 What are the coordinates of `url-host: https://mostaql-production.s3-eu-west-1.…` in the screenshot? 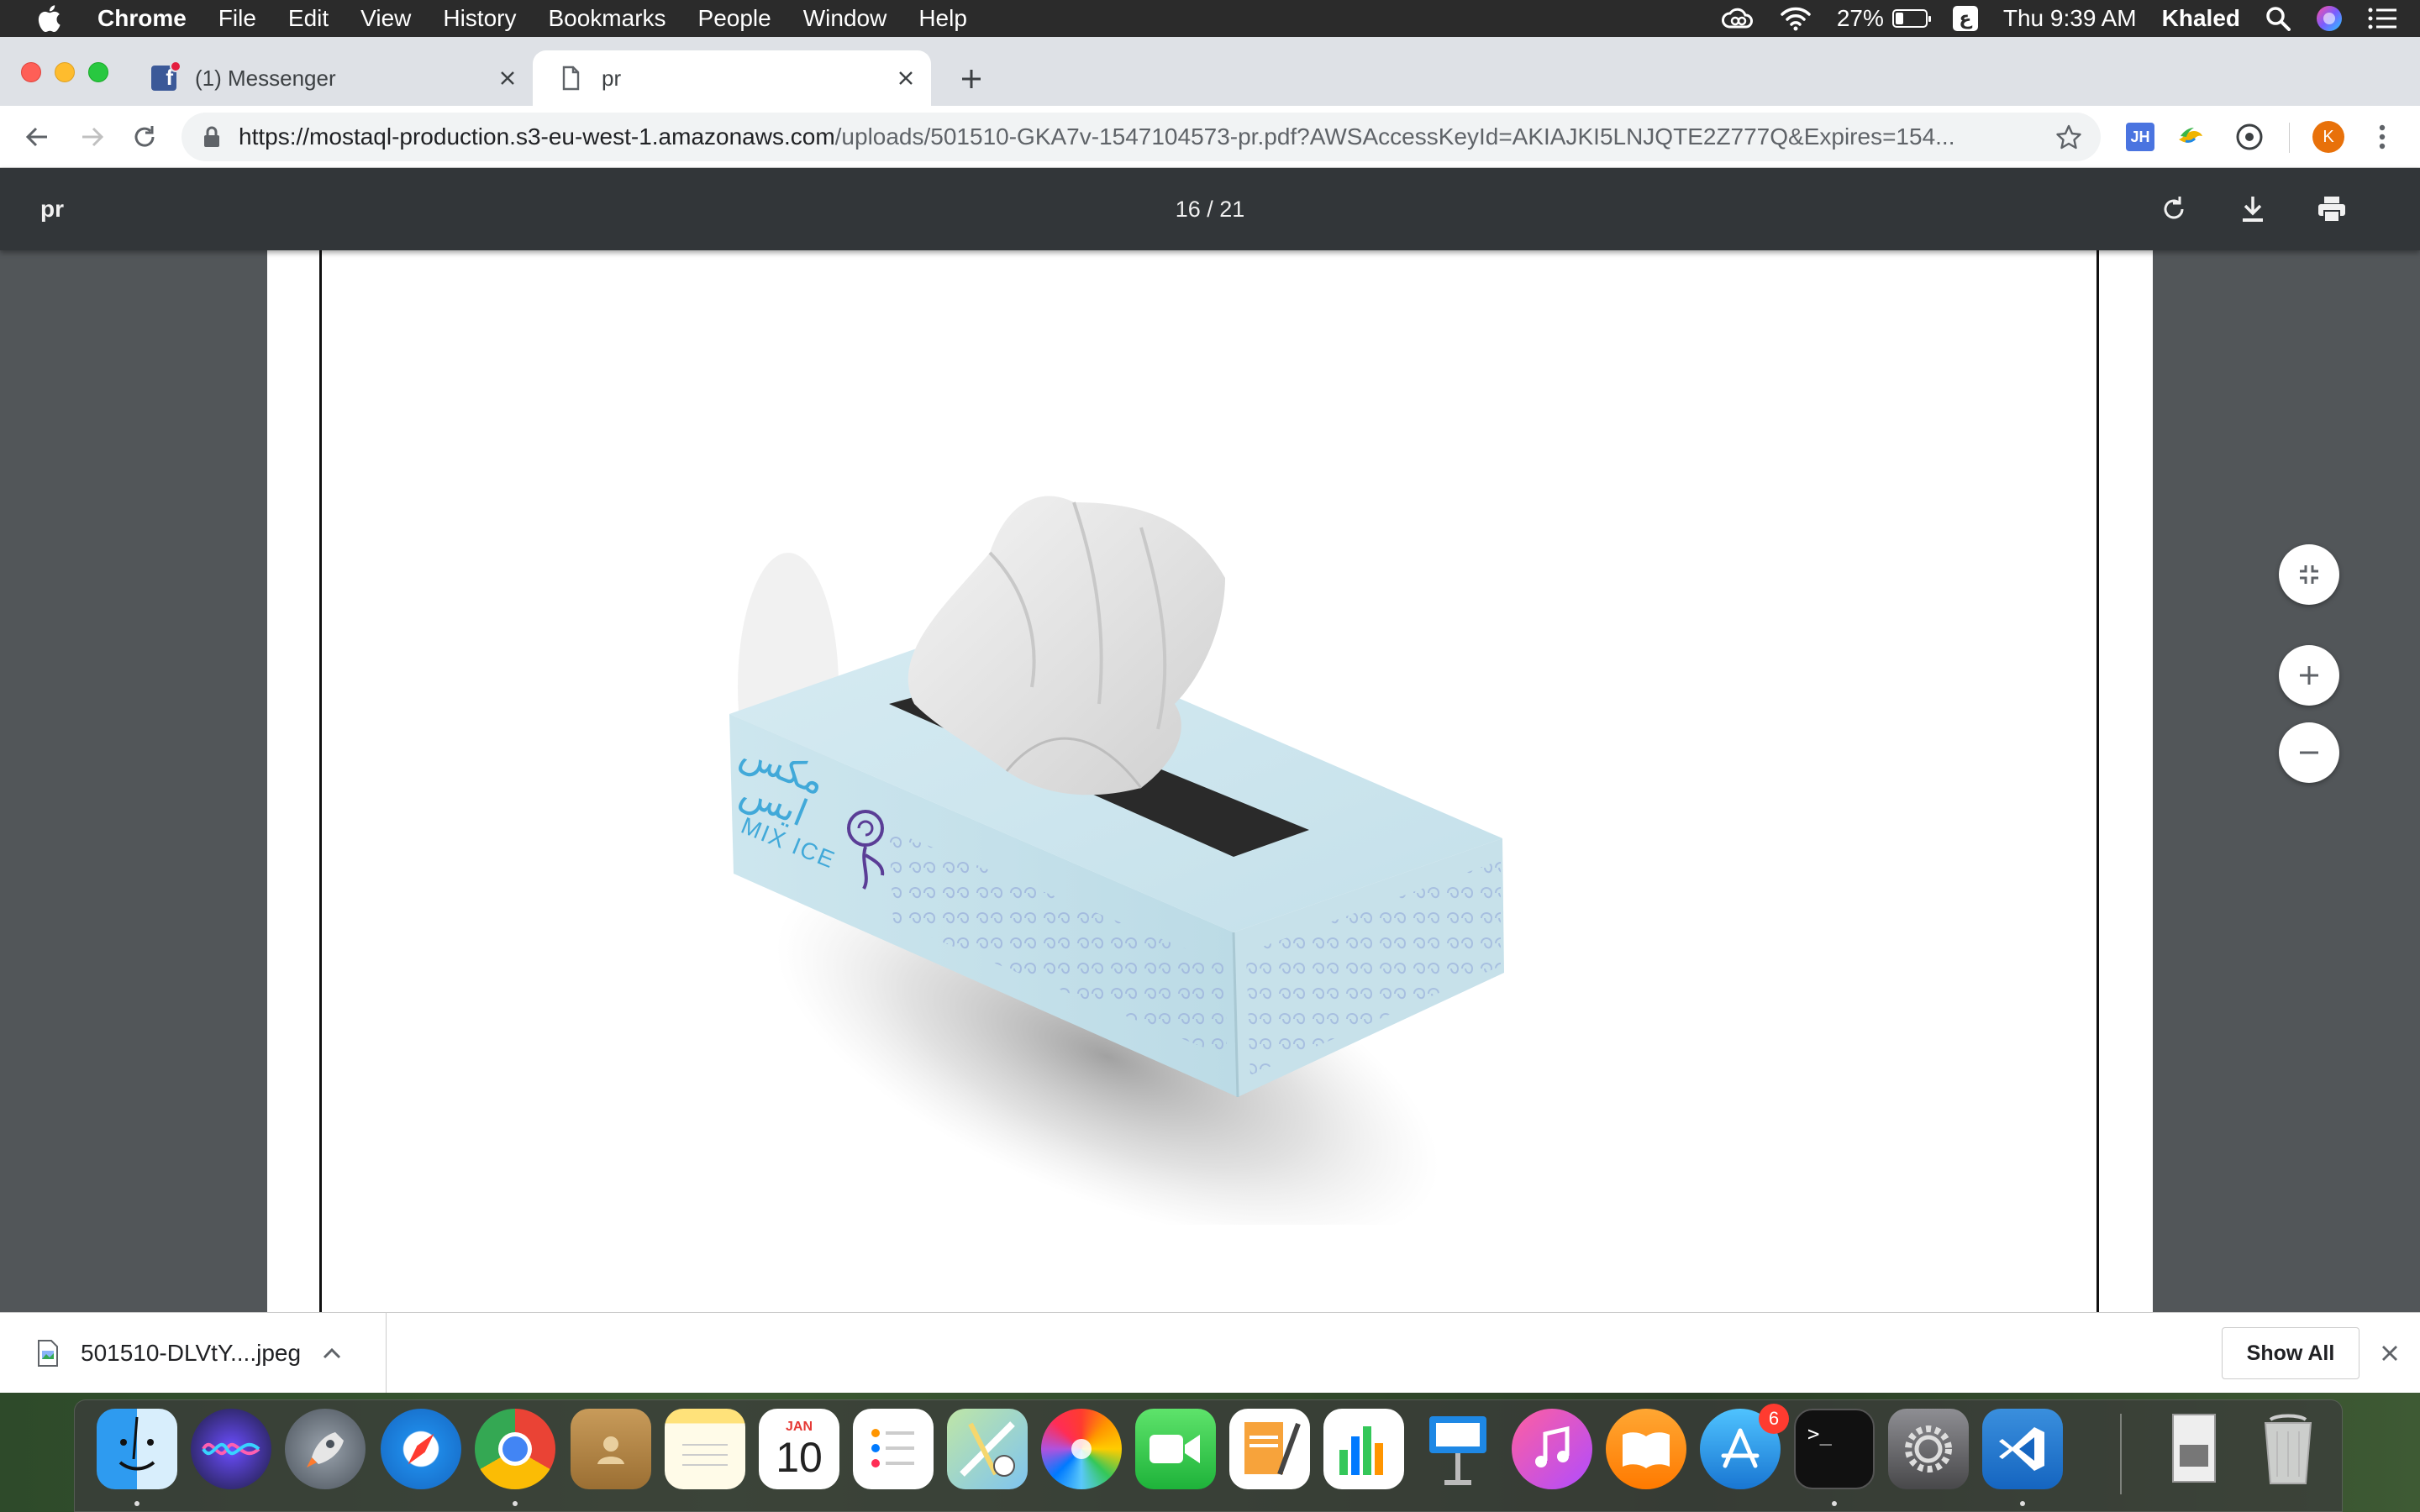 It's located at (537, 136).